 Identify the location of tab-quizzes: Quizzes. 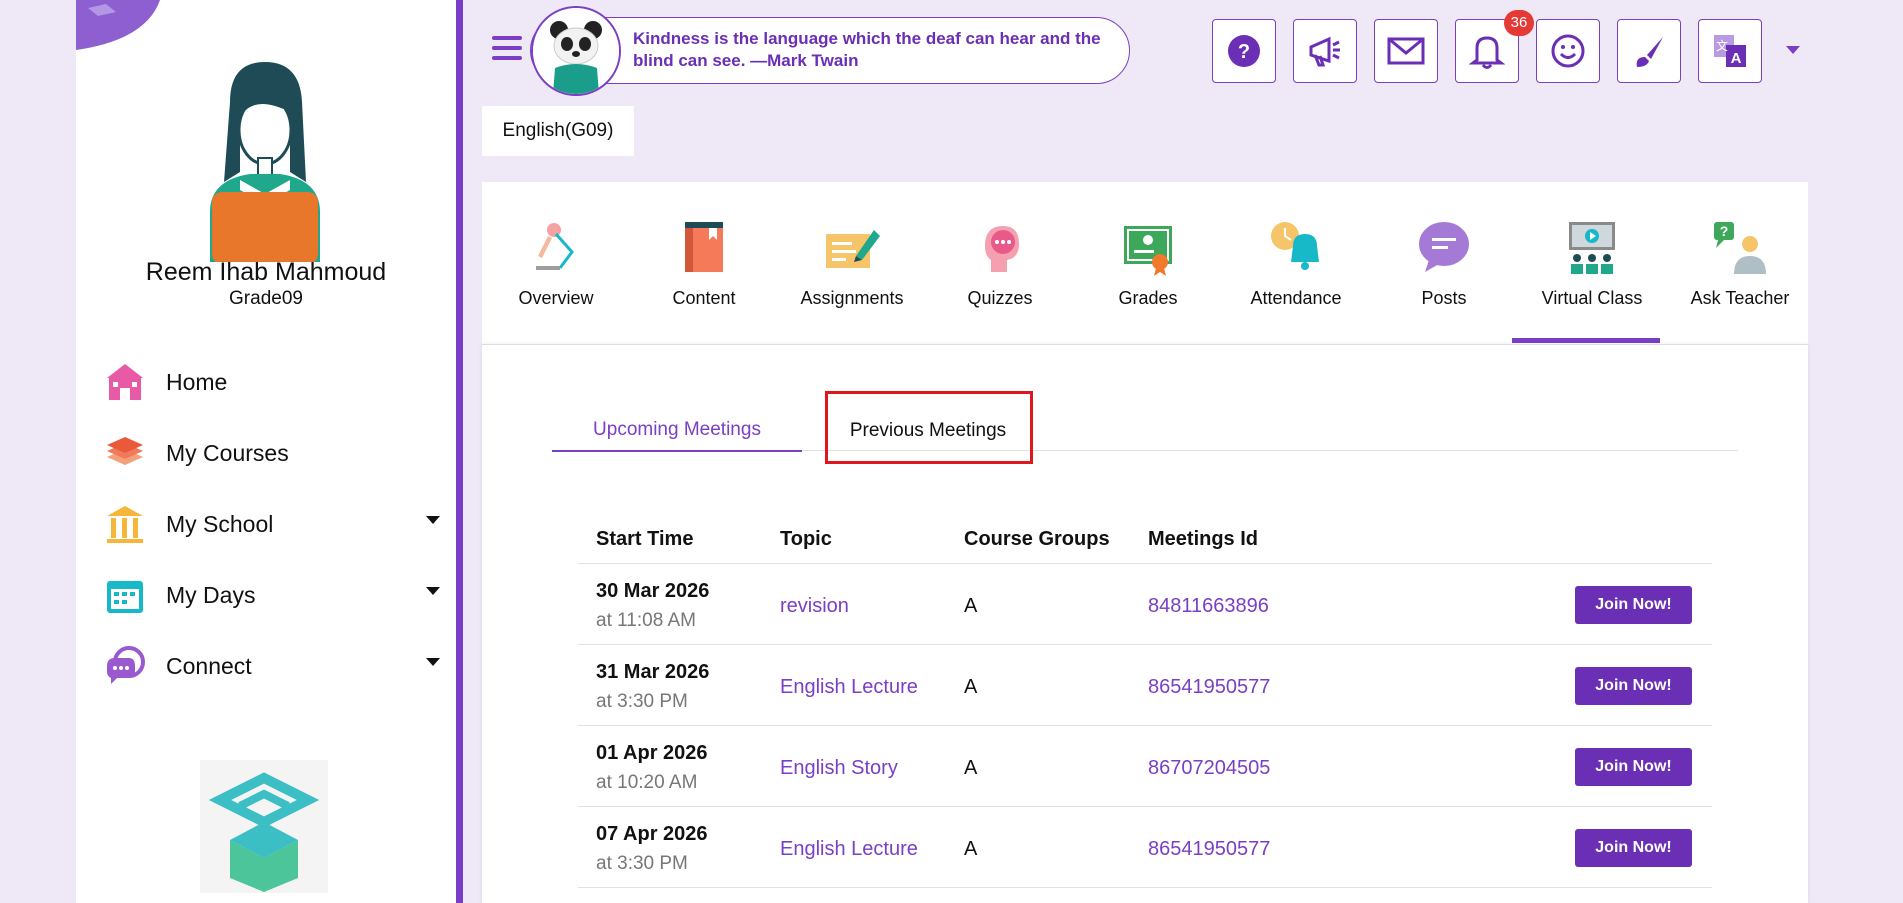
(1000, 263).